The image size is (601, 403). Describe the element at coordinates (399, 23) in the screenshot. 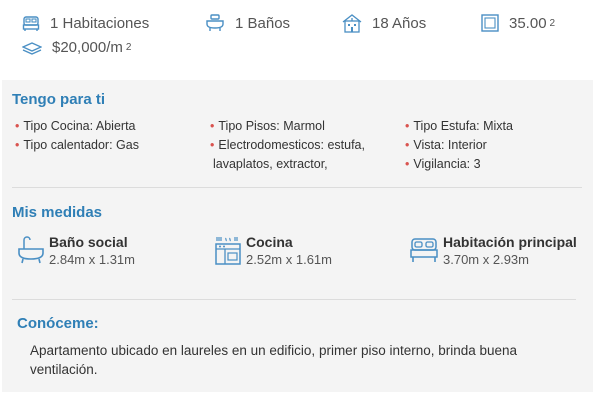

I see `age-value: 18 Años` at that location.